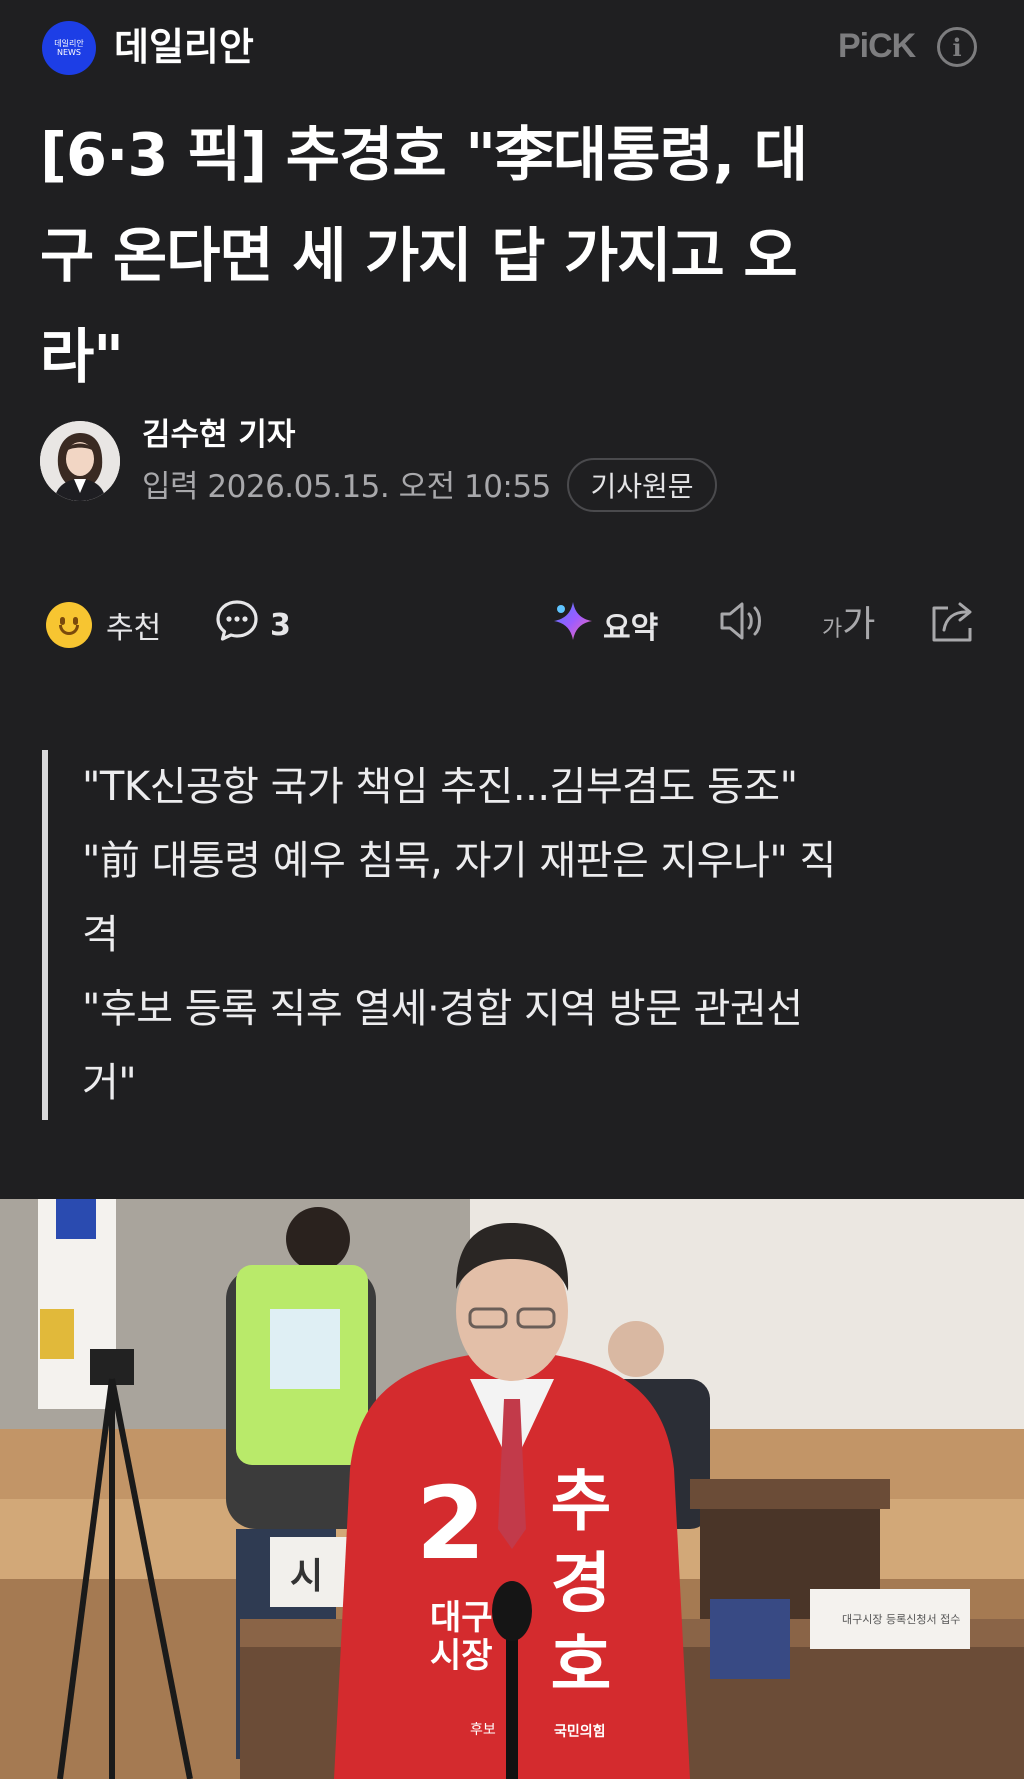 The height and width of the screenshot is (1779, 1024). I want to click on vest-number: 2, so click(451, 1523).